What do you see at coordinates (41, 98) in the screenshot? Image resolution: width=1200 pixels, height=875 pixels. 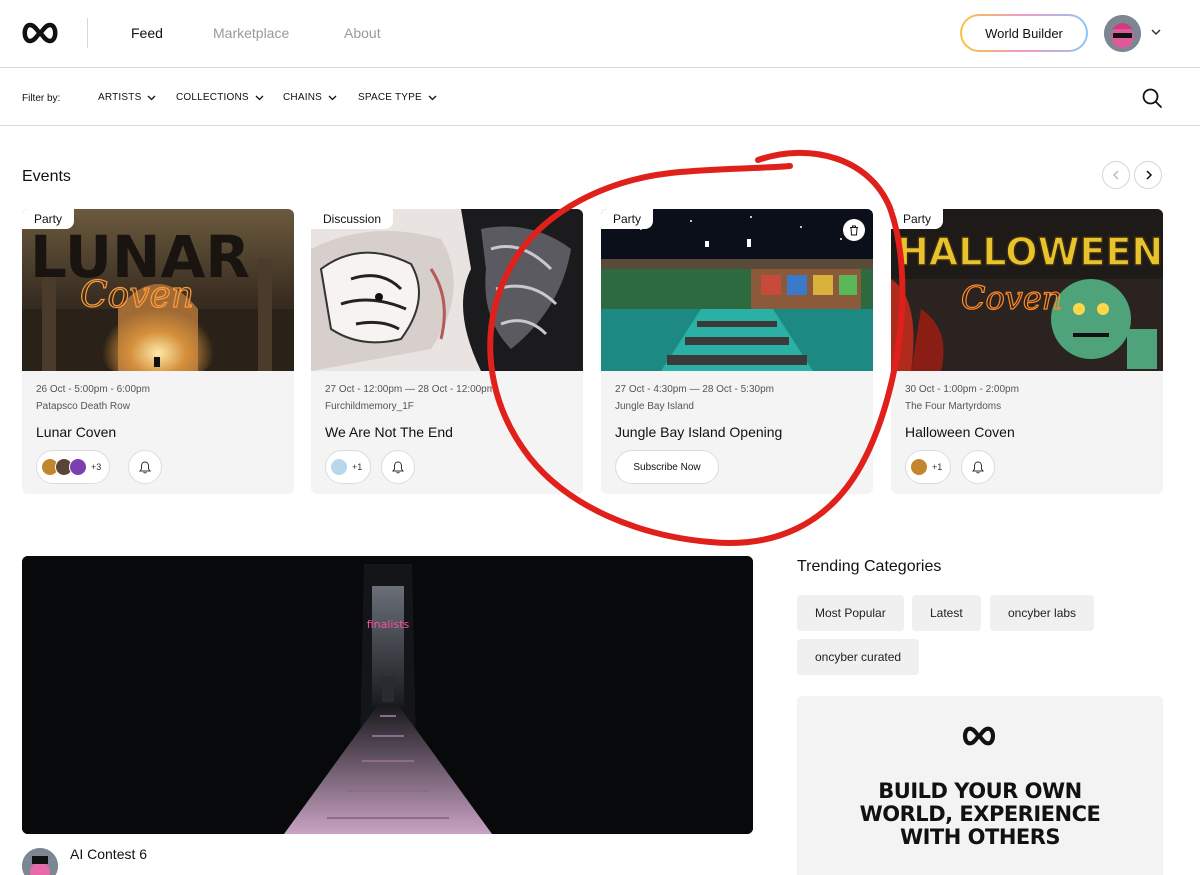 I see `filter-label: Filter by:` at bounding box center [41, 98].